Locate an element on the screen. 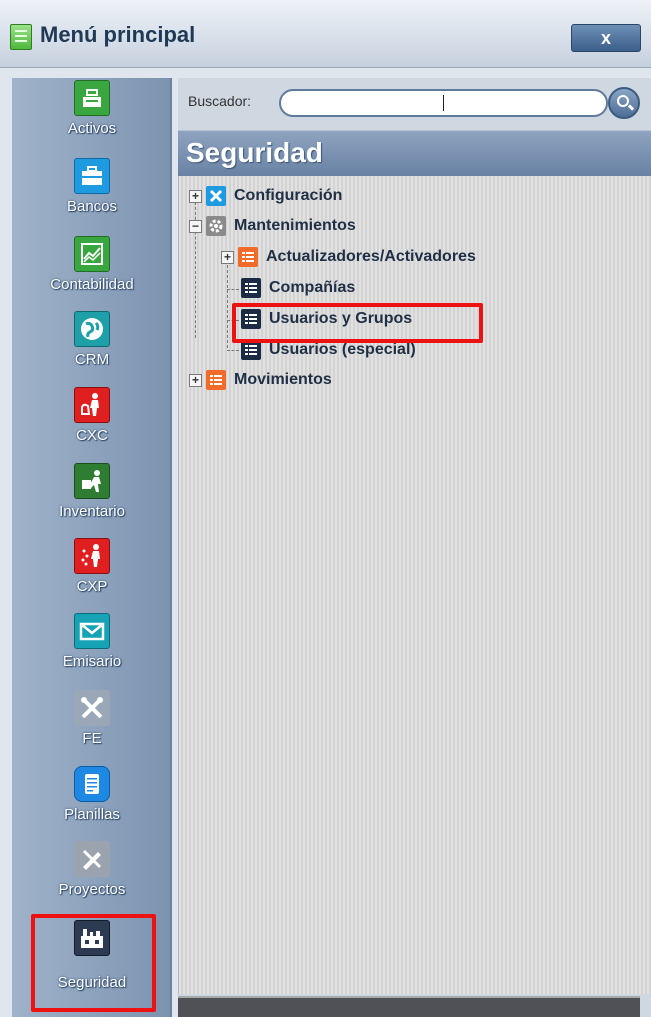 This screenshot has width=651, height=1017. search-label: Buscador: is located at coordinates (220, 101).